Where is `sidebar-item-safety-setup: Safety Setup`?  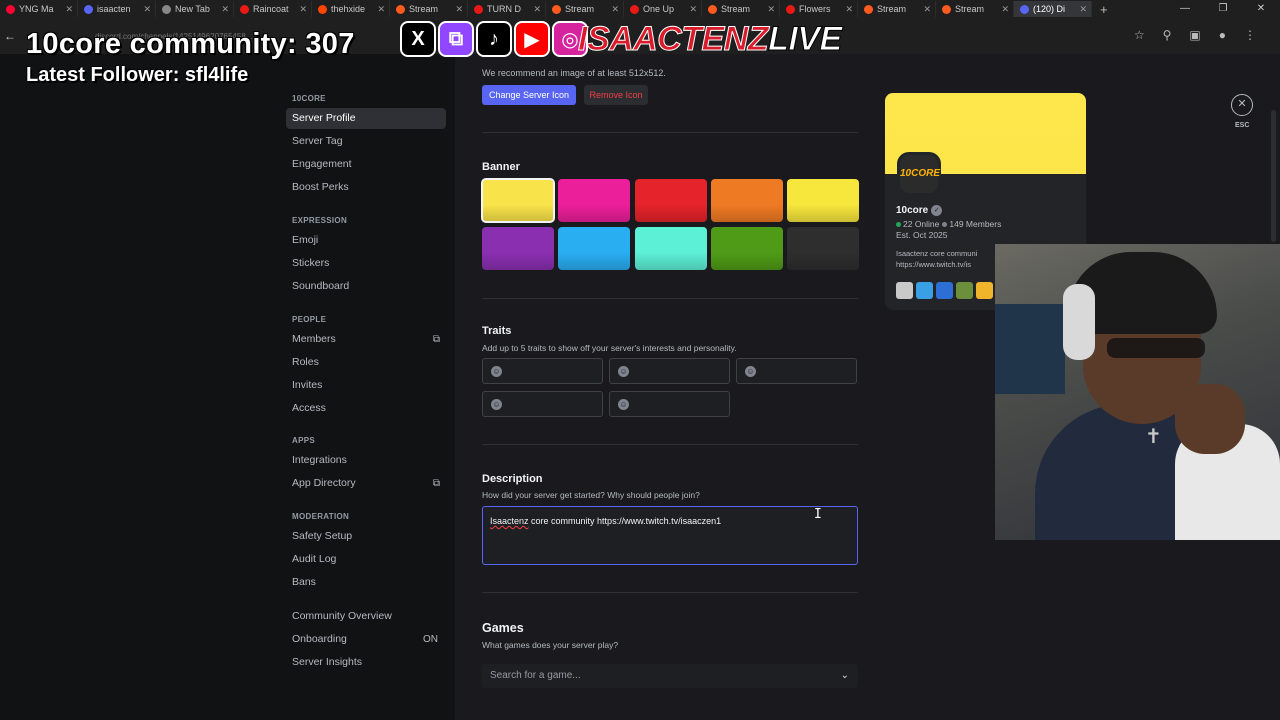 sidebar-item-safety-setup: Safety Setup is located at coordinates (366, 536).